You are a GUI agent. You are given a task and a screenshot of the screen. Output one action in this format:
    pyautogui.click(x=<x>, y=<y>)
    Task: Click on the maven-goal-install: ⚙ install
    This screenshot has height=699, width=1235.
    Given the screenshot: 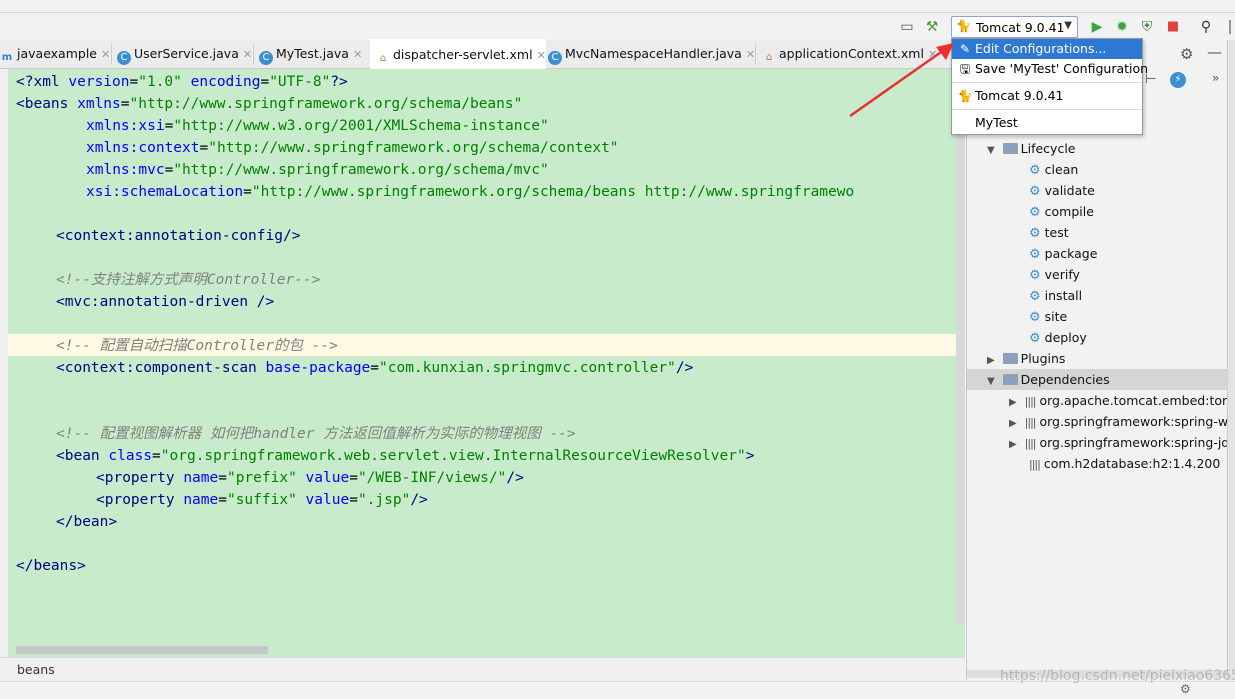 What is the action you would take?
    pyautogui.click(x=1055, y=295)
    